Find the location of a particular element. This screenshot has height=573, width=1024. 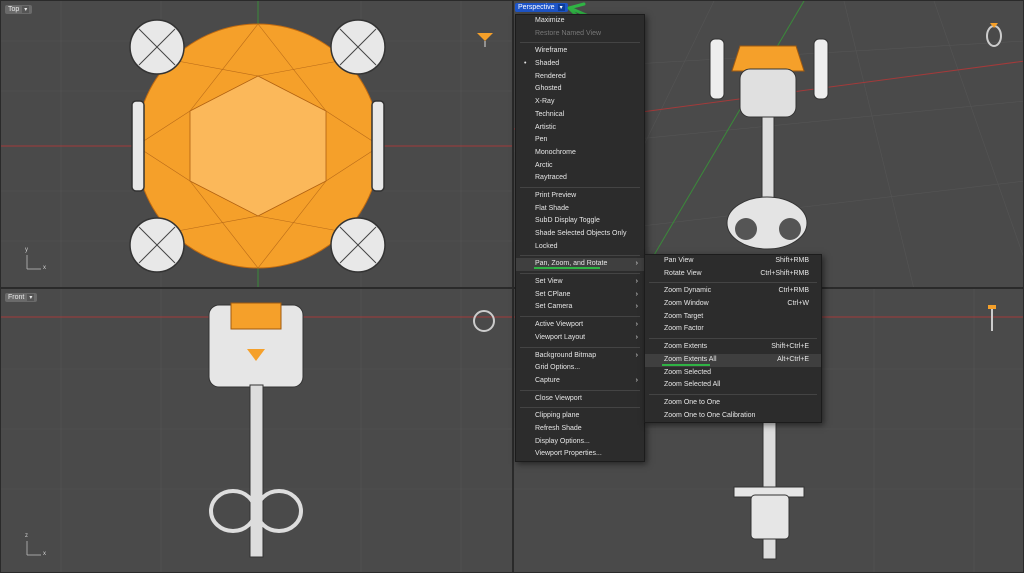

menu-item-active-viewport: Active Viewport › is located at coordinates (580, 325).